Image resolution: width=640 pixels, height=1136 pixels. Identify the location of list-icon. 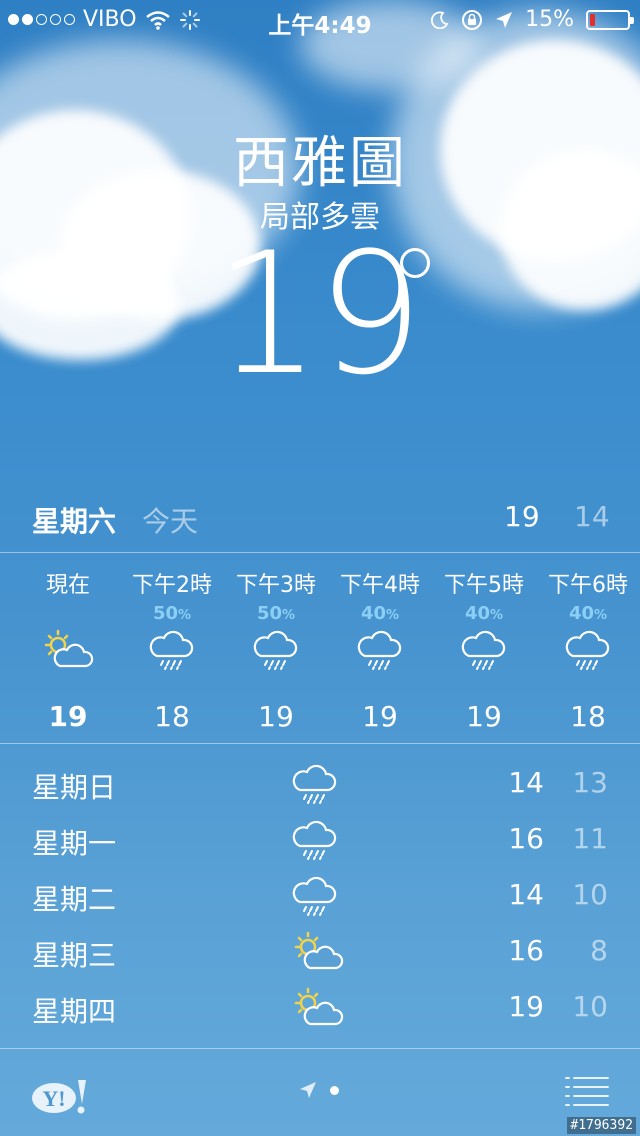
(587, 1091).